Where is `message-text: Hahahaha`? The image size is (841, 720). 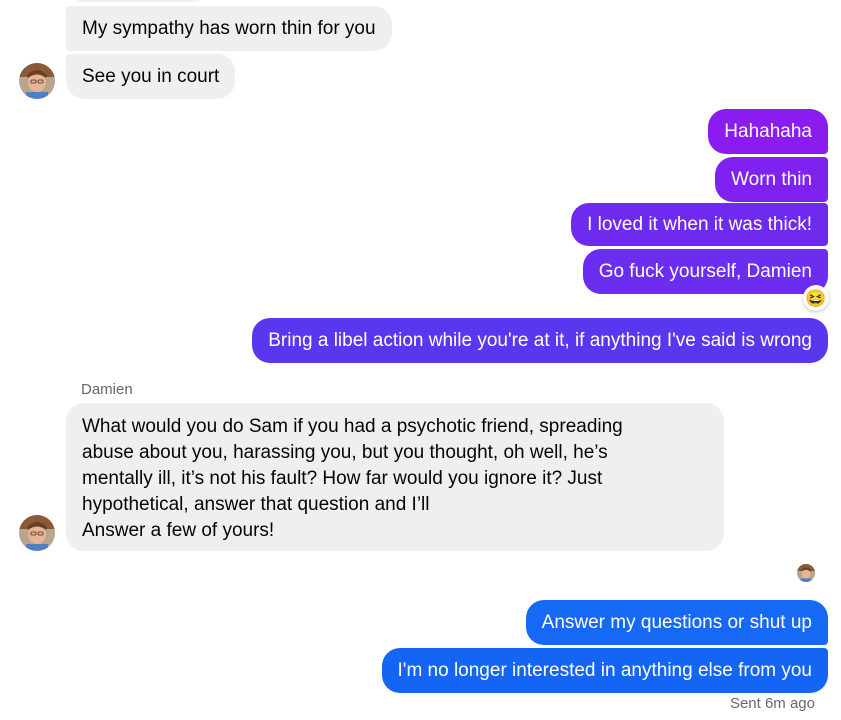 message-text: Hahahaha is located at coordinates (768, 131).